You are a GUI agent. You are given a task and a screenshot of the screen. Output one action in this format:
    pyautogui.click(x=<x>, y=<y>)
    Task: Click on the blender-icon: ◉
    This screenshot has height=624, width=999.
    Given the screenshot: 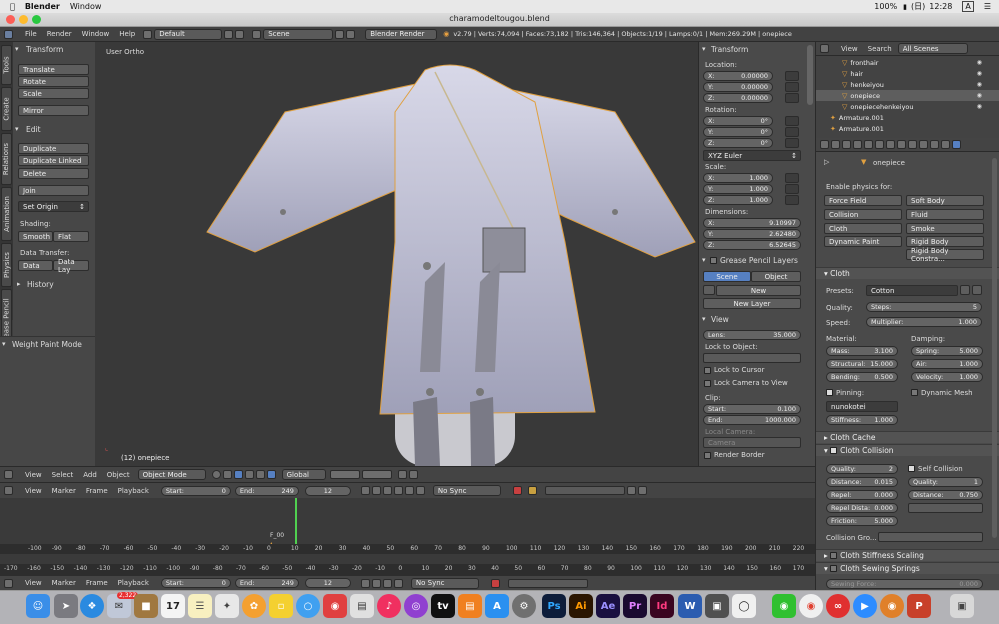 What is the action you would take?
    pyautogui.click(x=892, y=606)
    